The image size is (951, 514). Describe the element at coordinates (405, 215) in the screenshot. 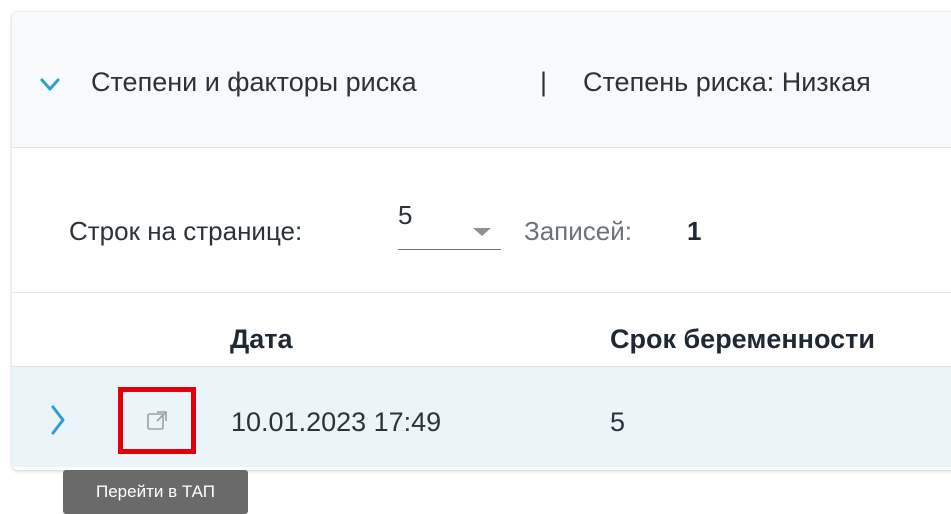

I see `rows-per-page-value: 5` at that location.